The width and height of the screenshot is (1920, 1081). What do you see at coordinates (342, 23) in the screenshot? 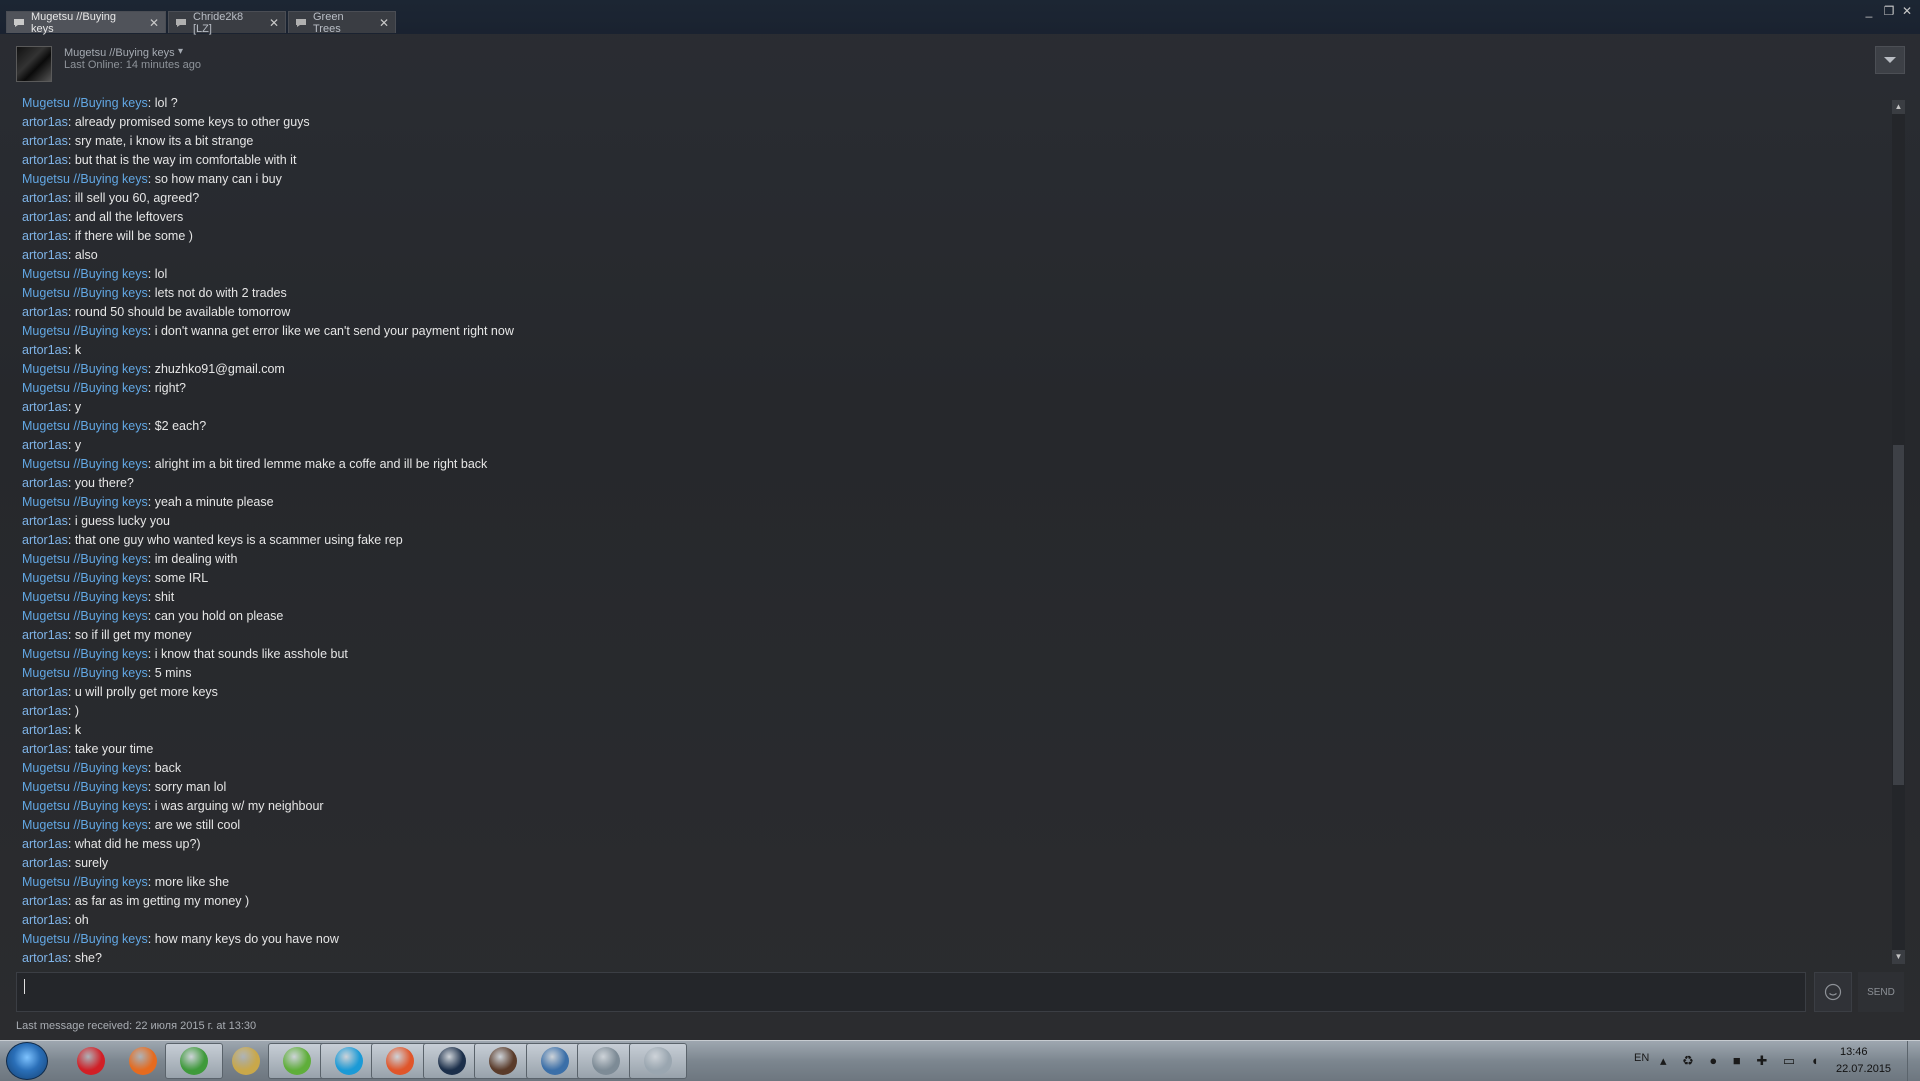
I see `tab-green-trees: Green Trees ✕` at bounding box center [342, 23].